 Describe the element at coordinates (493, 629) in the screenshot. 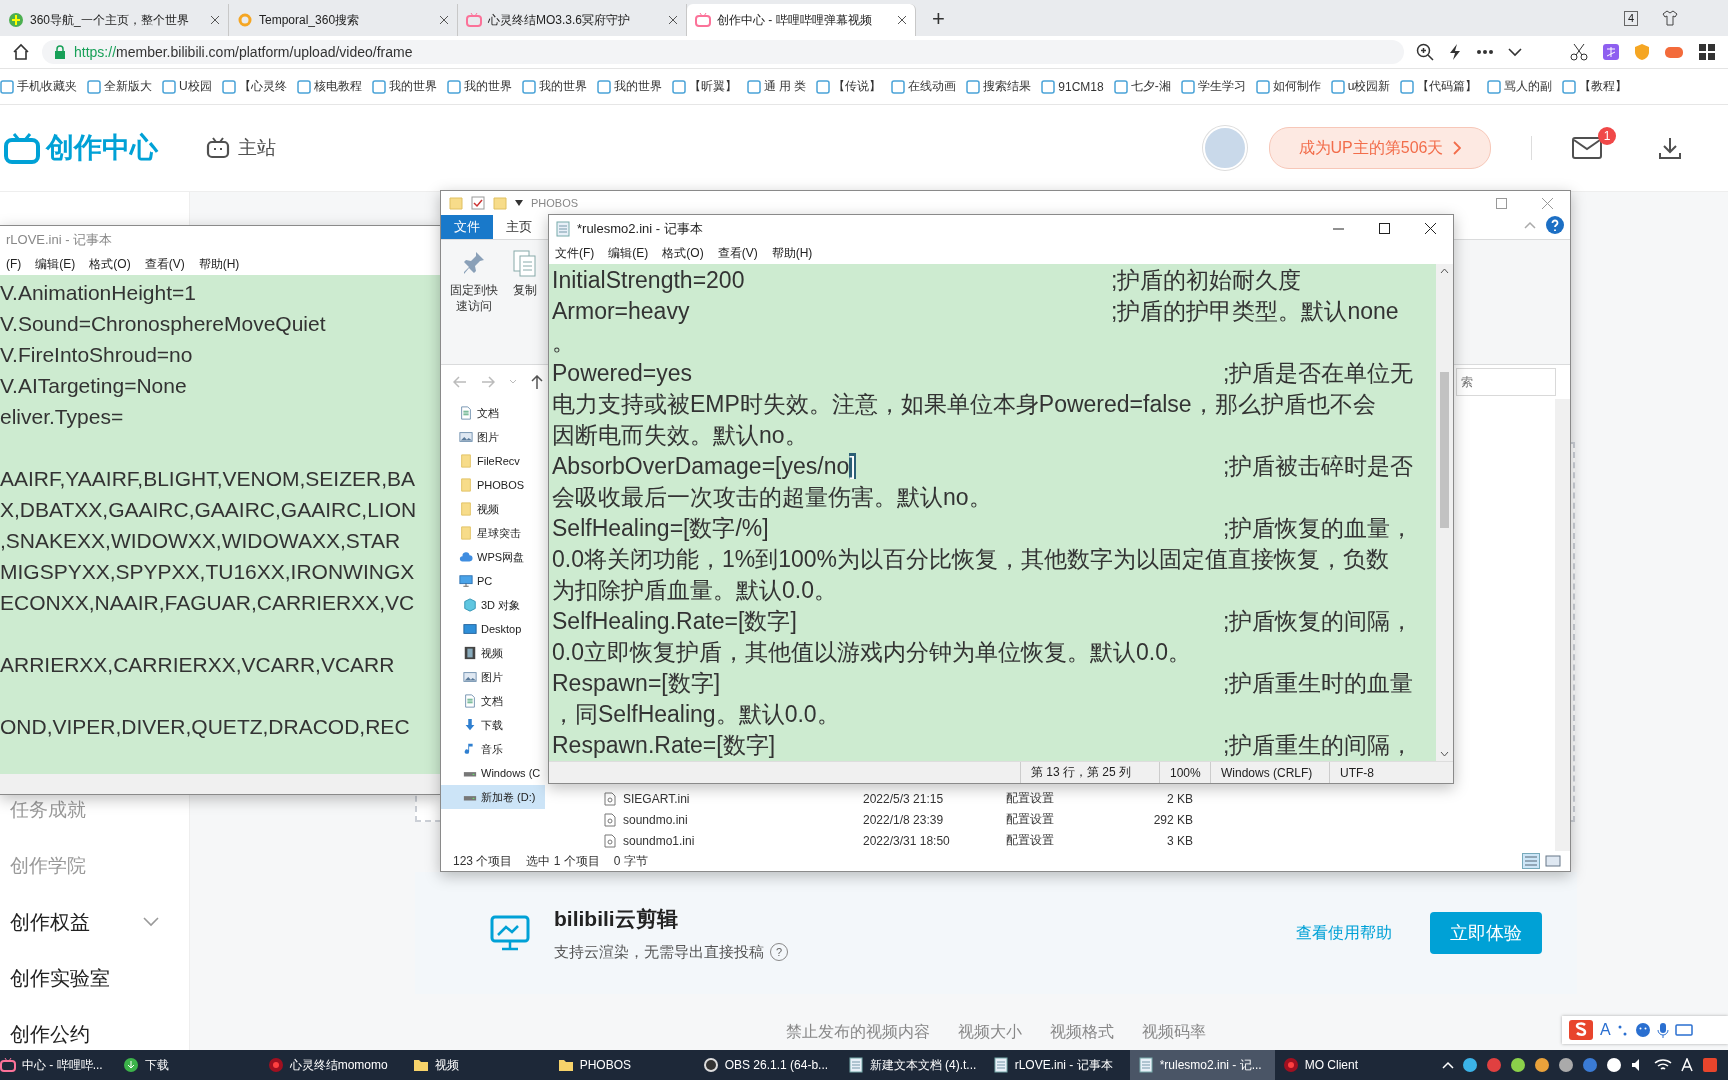

I see `nav-item: Desktop` at that location.